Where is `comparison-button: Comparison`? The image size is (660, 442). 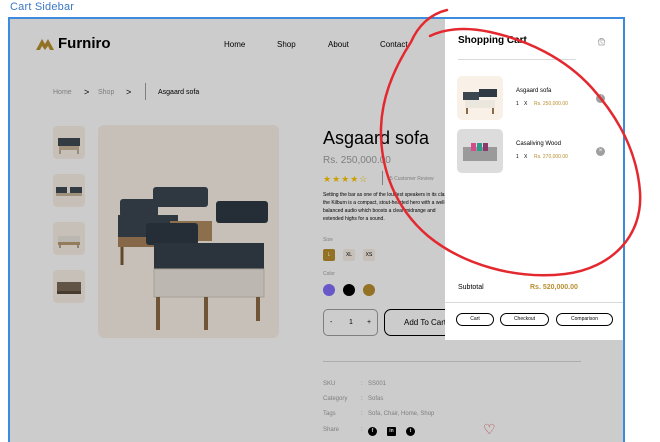
comparison-button: Comparison is located at coordinates (584, 319).